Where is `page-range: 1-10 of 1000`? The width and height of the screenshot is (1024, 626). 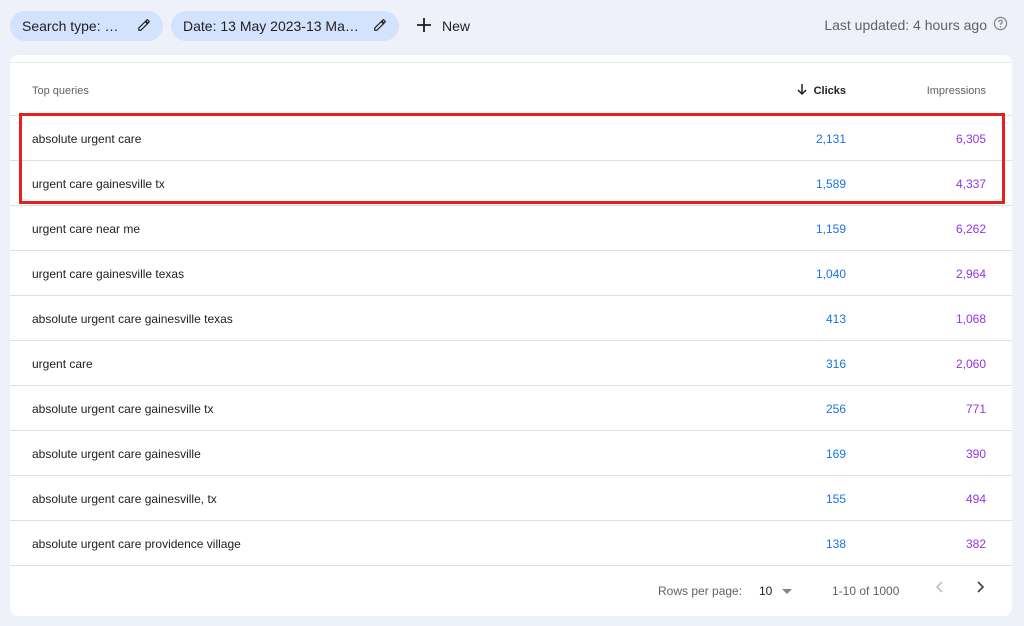 page-range: 1-10 of 1000 is located at coordinates (866, 591).